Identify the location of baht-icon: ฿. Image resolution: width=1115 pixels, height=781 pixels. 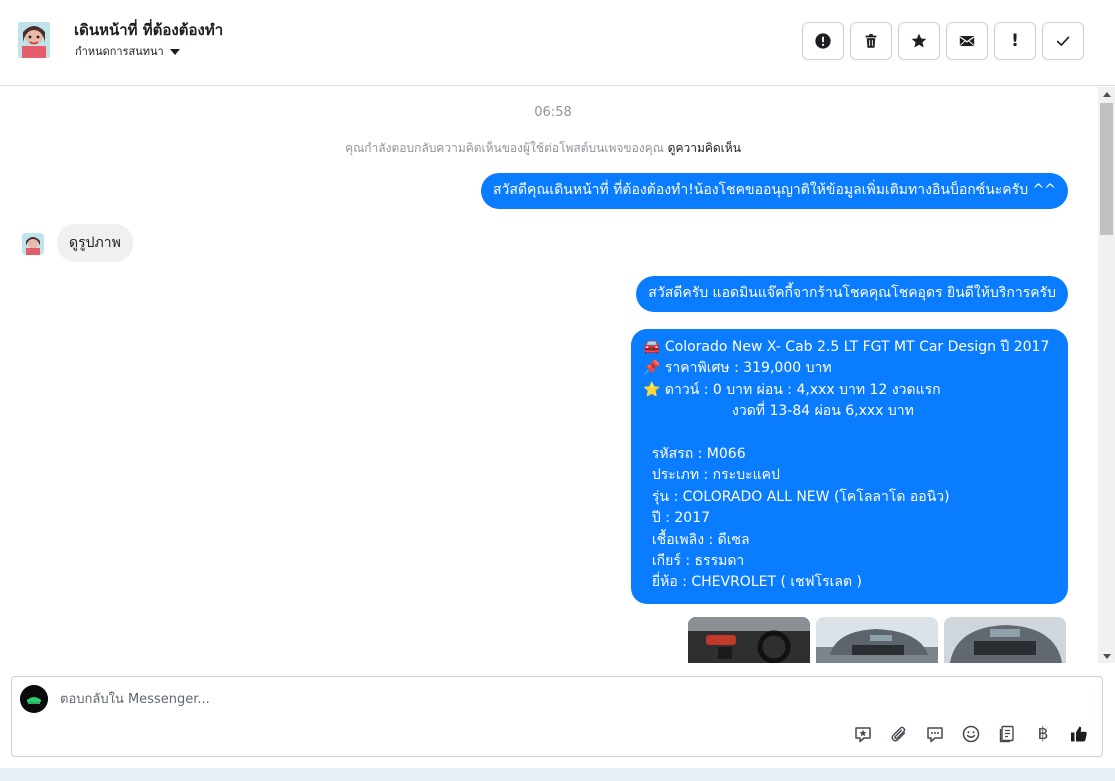
(1043, 734).